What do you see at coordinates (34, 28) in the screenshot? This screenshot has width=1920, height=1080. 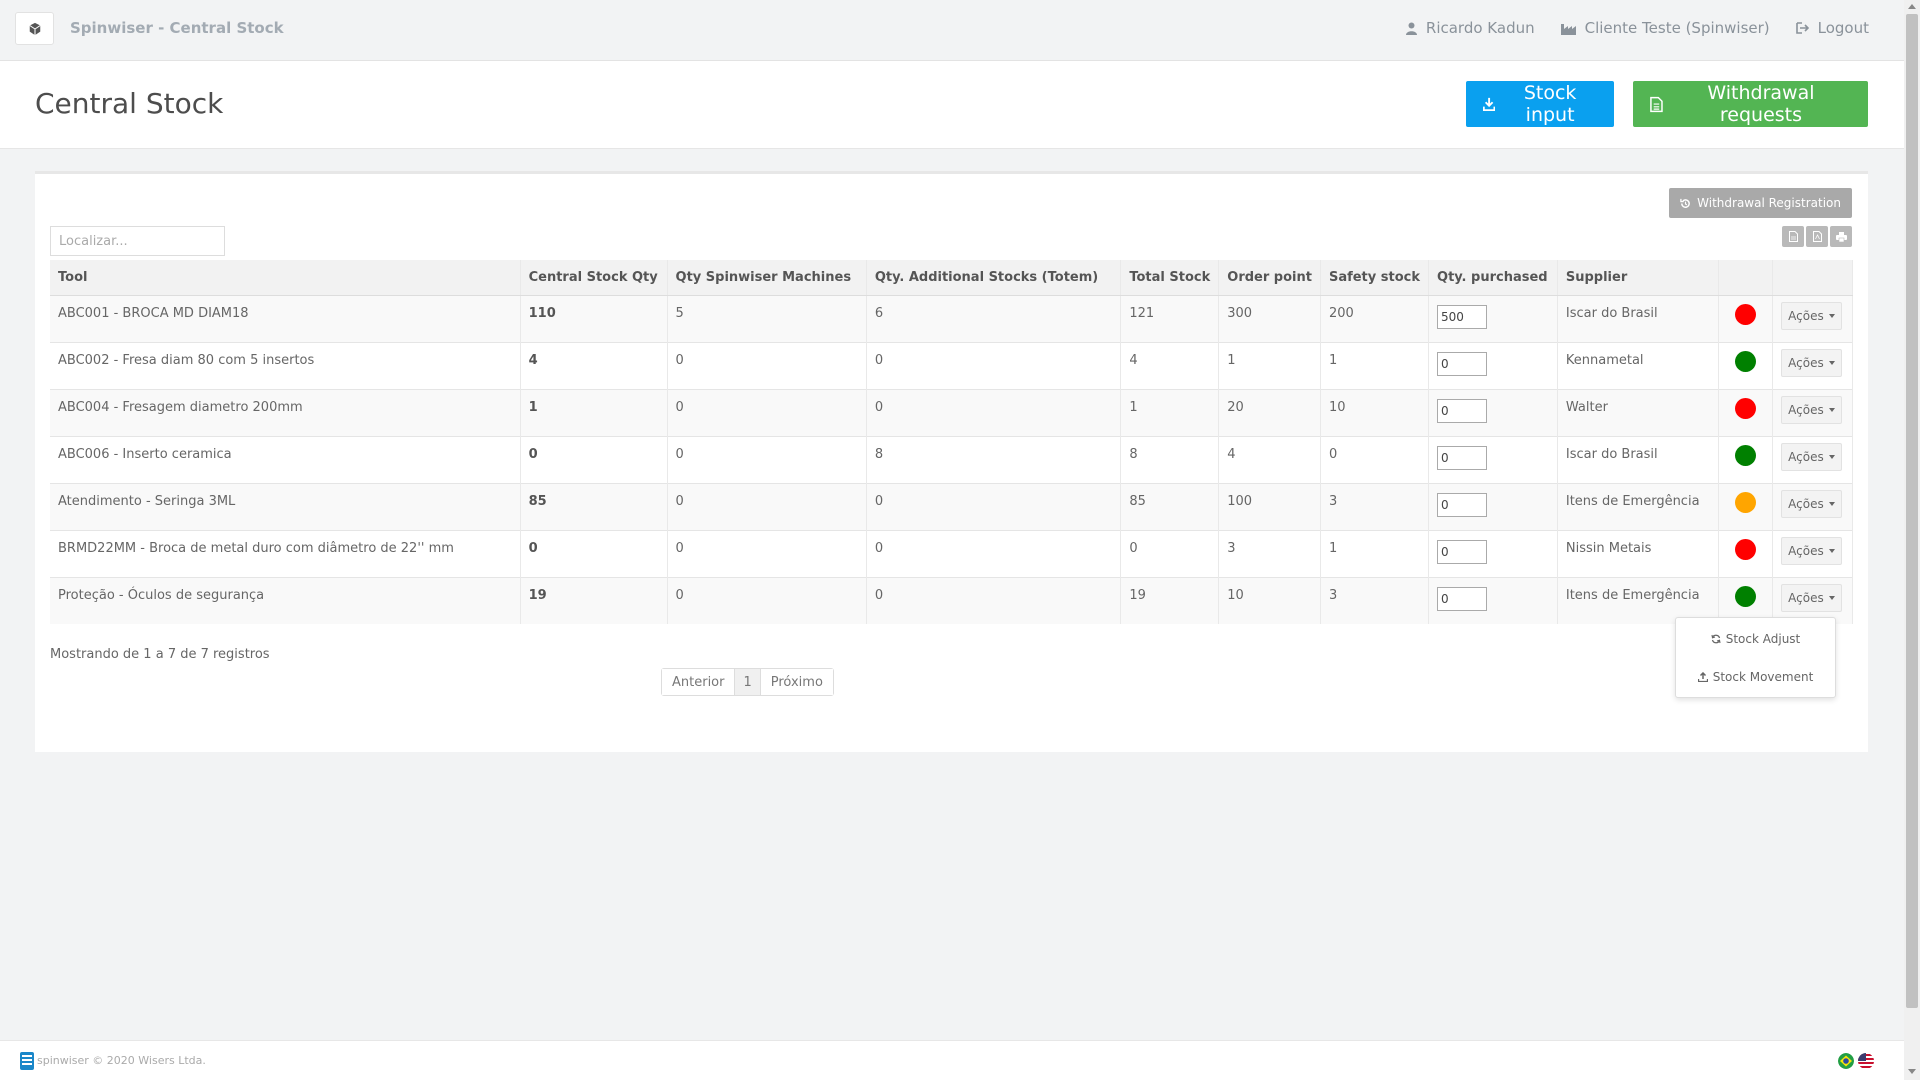 I see `menu-toggle-button` at bounding box center [34, 28].